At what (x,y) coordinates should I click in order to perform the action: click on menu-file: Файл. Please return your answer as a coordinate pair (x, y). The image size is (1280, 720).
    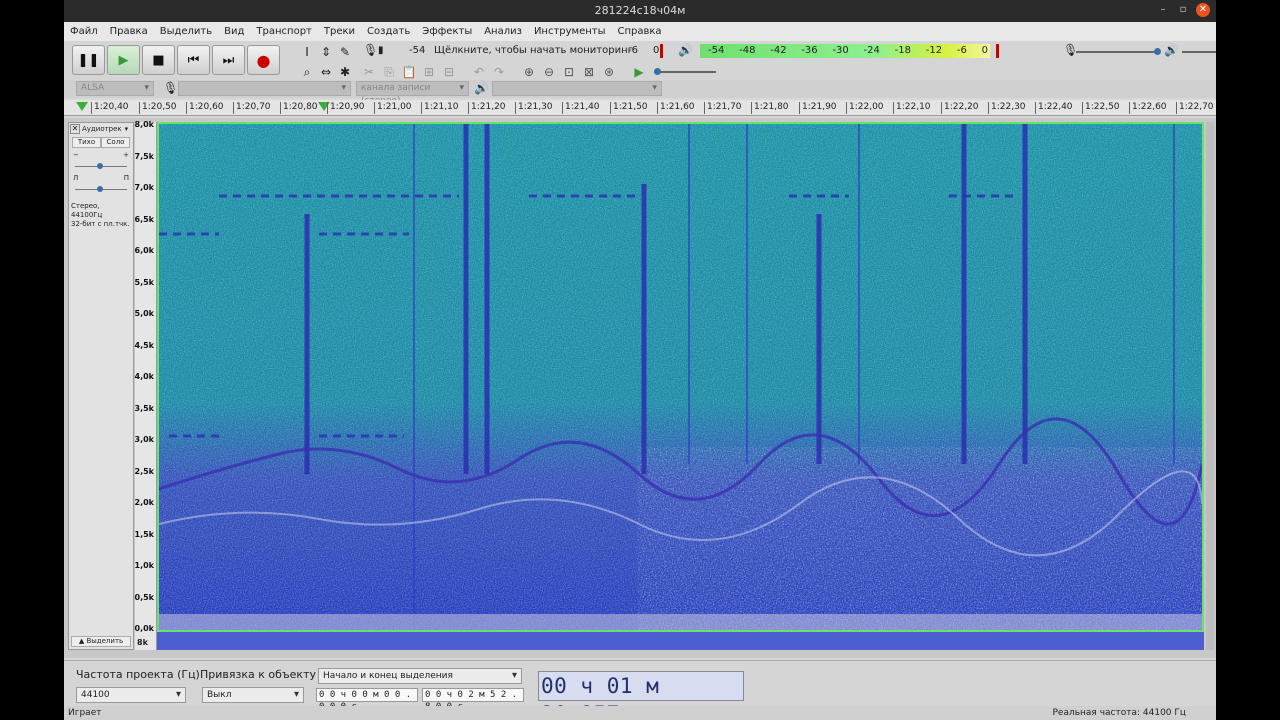
    Looking at the image, I should click on (84, 31).